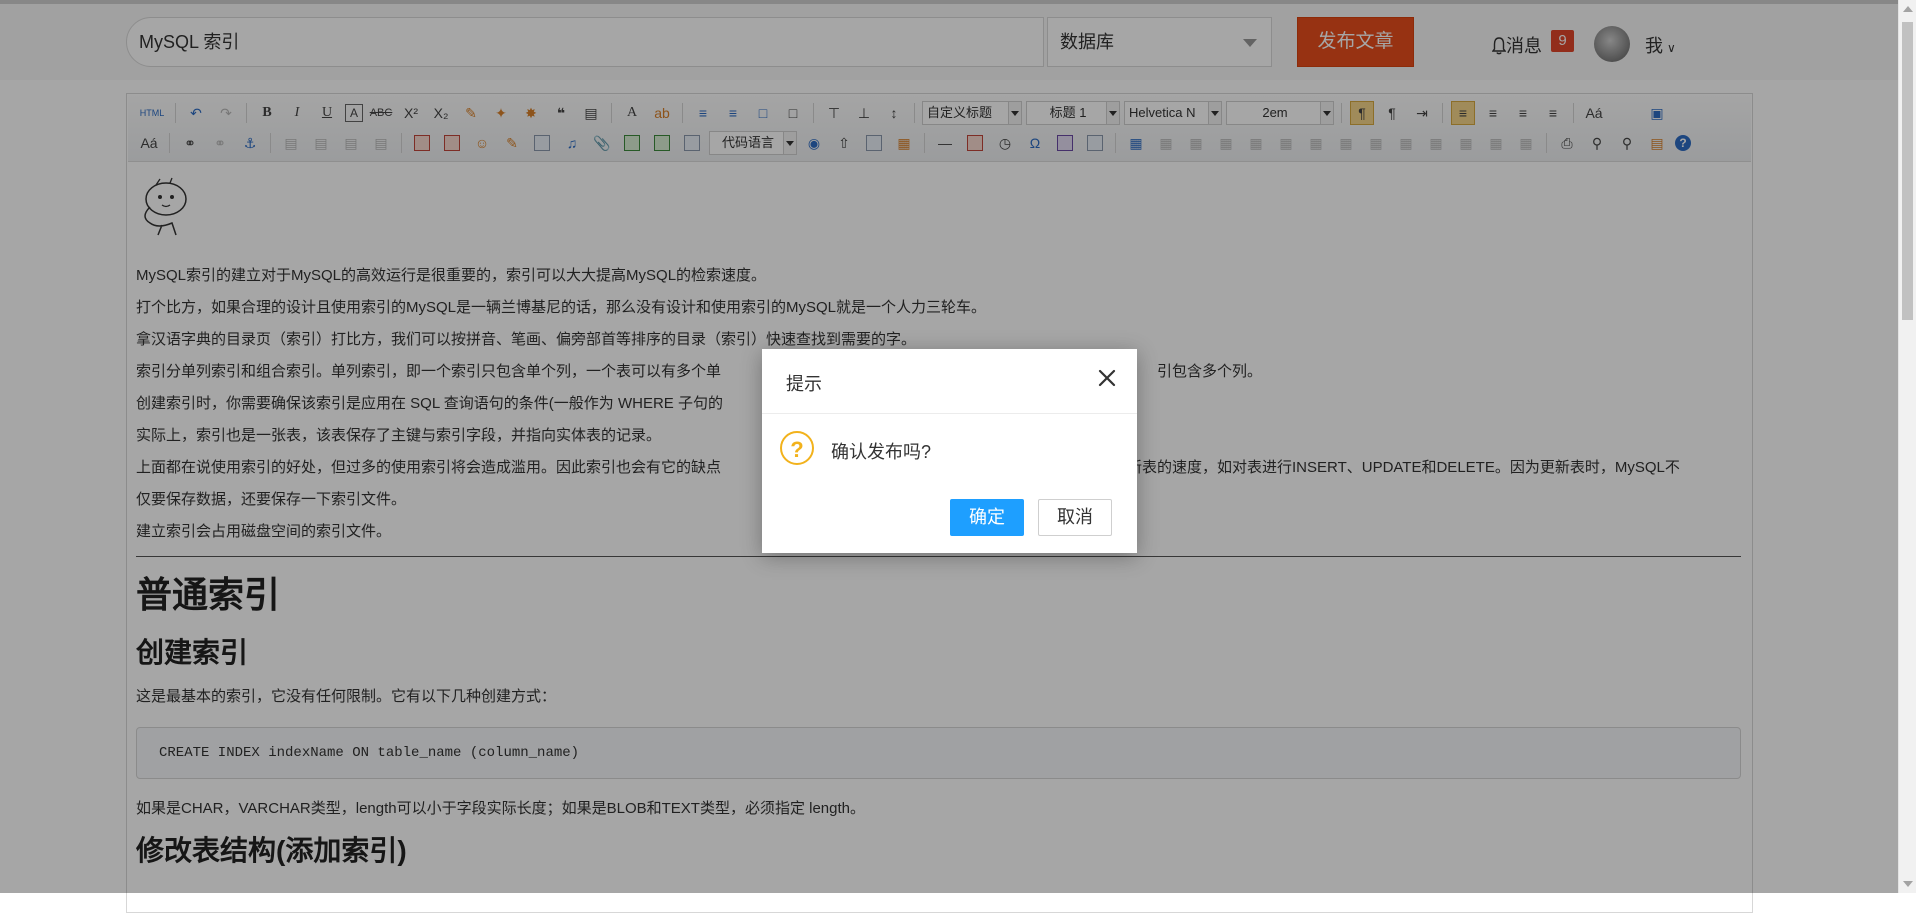 The height and width of the screenshot is (913, 1916). What do you see at coordinates (804, 384) in the screenshot?
I see `dialog-title: 提示` at bounding box center [804, 384].